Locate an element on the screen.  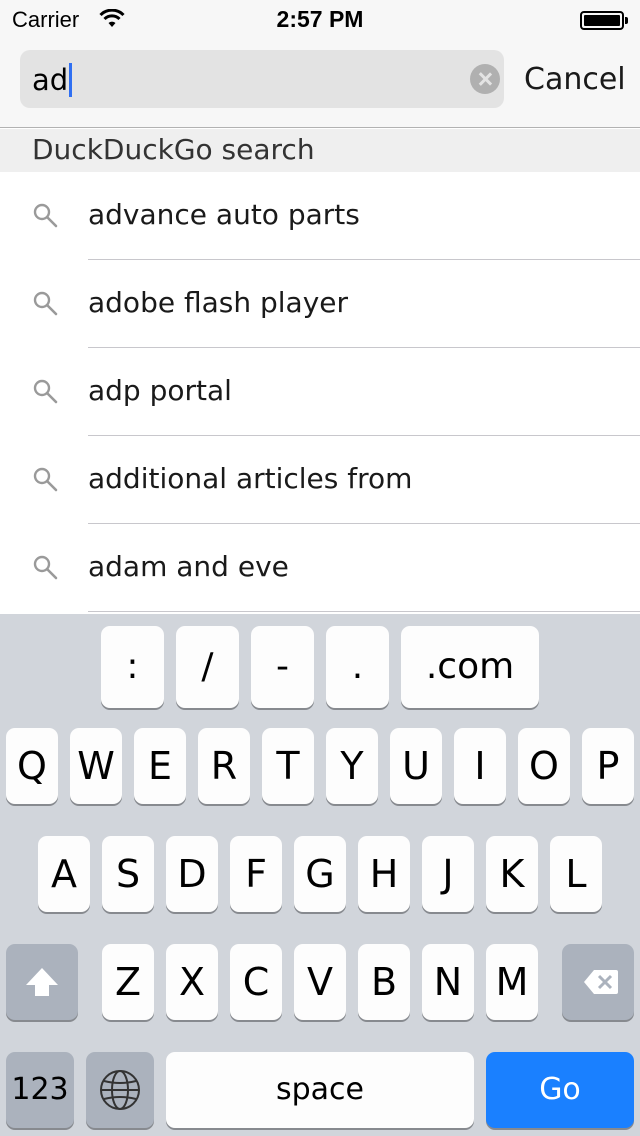
key-x: X is located at coordinates (192, 982).